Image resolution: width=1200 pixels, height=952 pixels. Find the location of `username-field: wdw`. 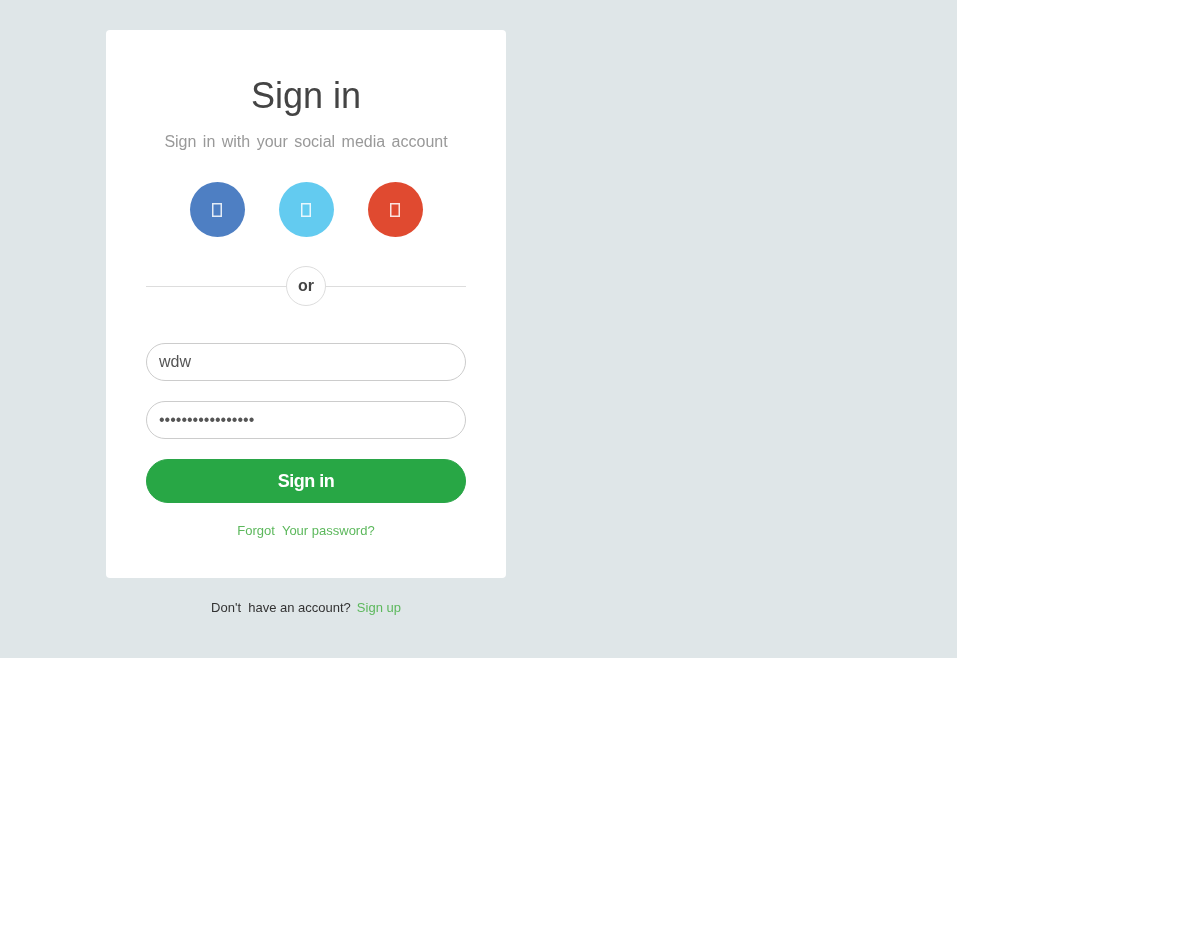

username-field: wdw is located at coordinates (306, 362).